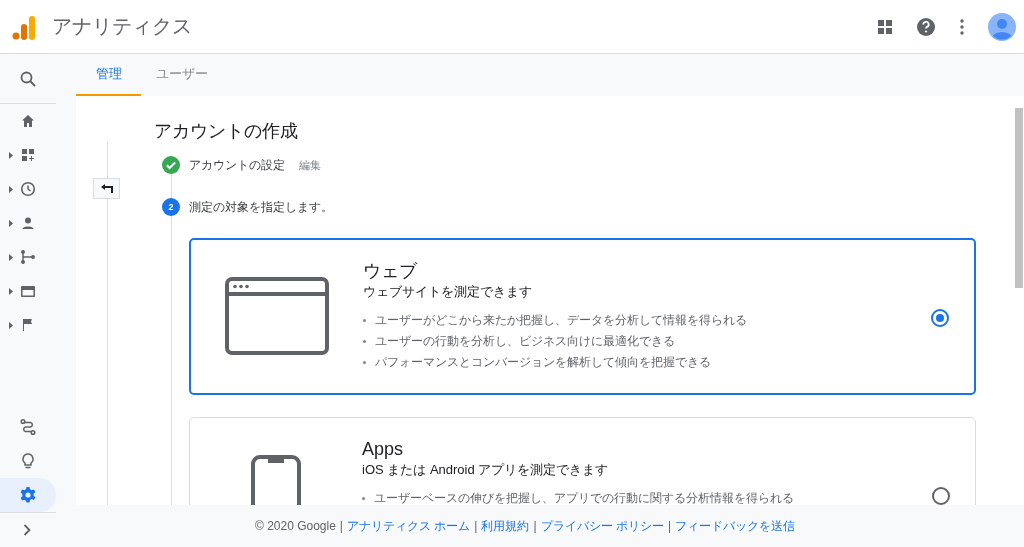  I want to click on bulb-icon, so click(28, 461).